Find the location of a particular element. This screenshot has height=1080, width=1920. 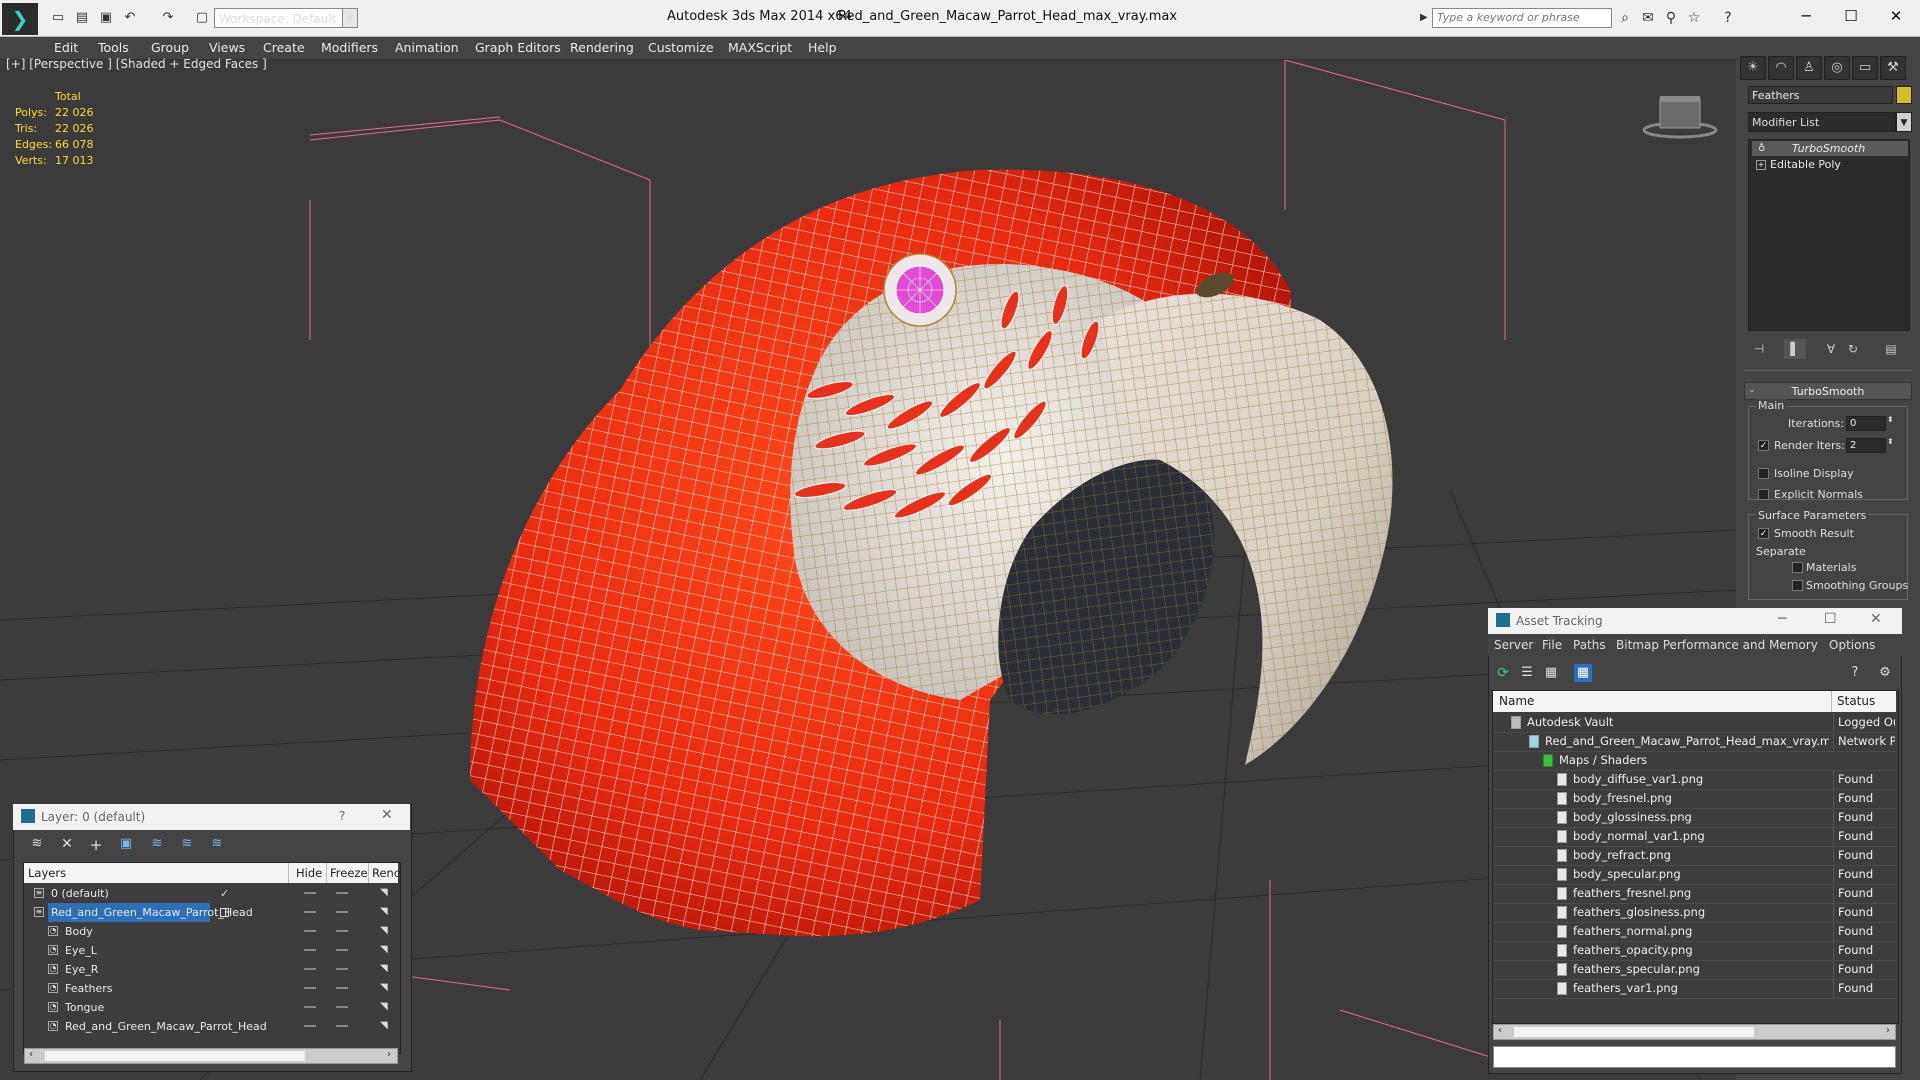

app-logo-icon: ❯ is located at coordinates (20, 19).